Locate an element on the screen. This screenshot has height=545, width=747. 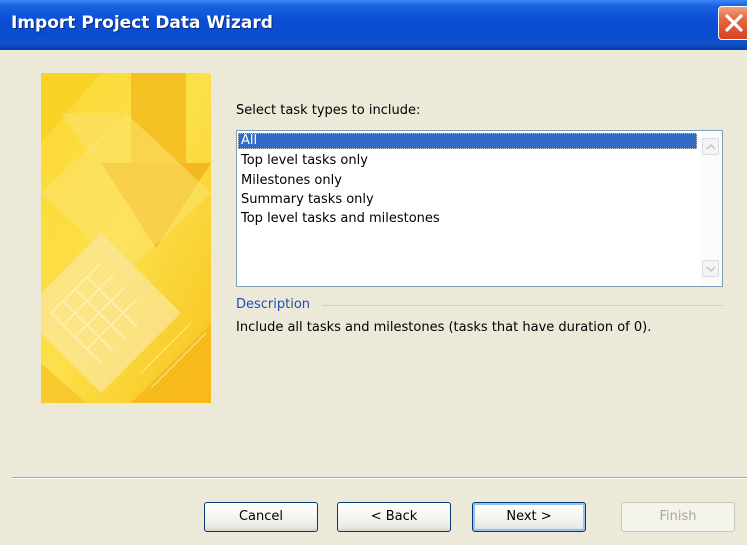
list-item-summary-tasks-only: Summary tasks only is located at coordinates (467, 200).